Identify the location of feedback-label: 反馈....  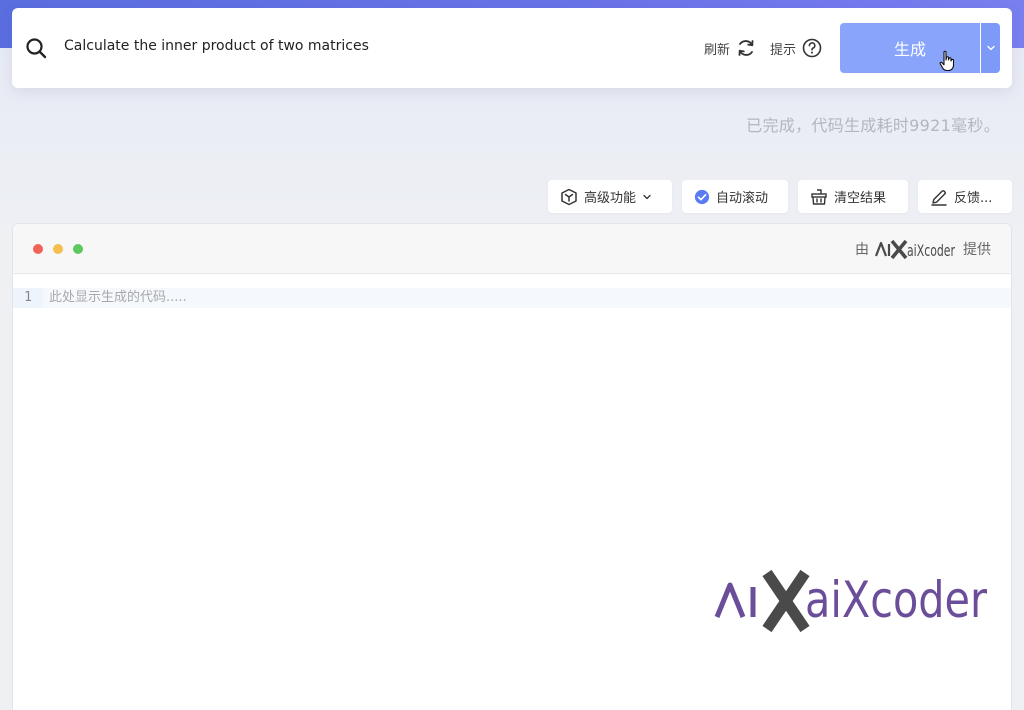
(973, 198).